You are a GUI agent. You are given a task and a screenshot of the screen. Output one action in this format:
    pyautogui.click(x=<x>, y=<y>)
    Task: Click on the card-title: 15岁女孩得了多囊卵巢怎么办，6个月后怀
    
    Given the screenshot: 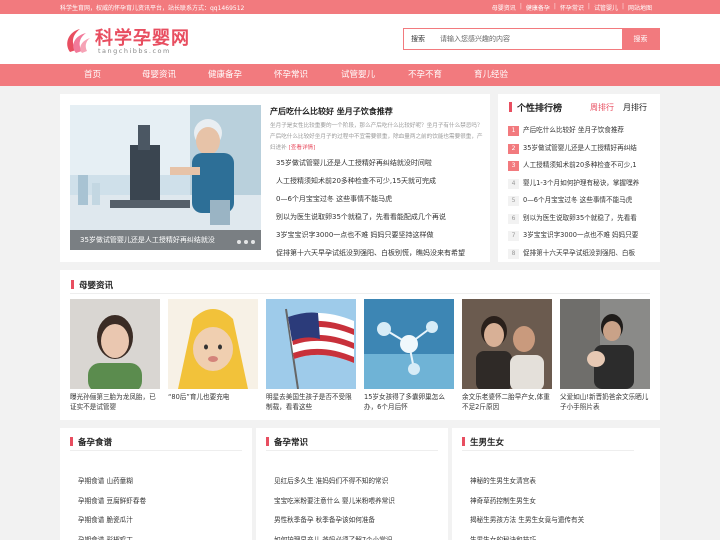 What is the action you would take?
    pyautogui.click(x=404, y=402)
    